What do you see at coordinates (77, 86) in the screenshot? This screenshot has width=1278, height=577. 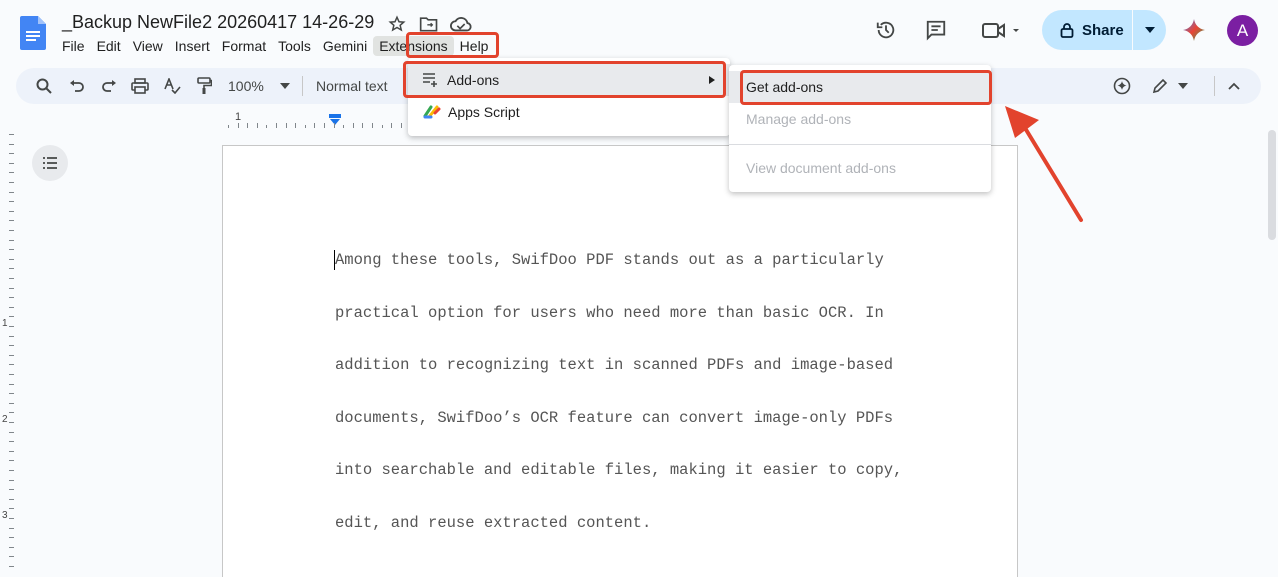 I see `undo-icon` at bounding box center [77, 86].